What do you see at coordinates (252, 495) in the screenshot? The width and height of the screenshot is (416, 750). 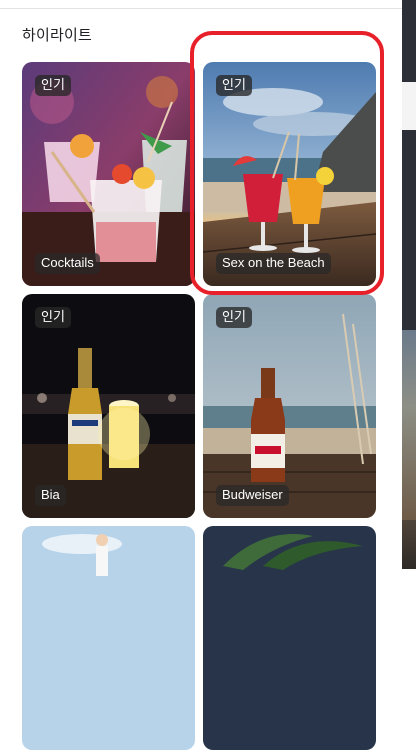 I see `card-label: Budweiser` at bounding box center [252, 495].